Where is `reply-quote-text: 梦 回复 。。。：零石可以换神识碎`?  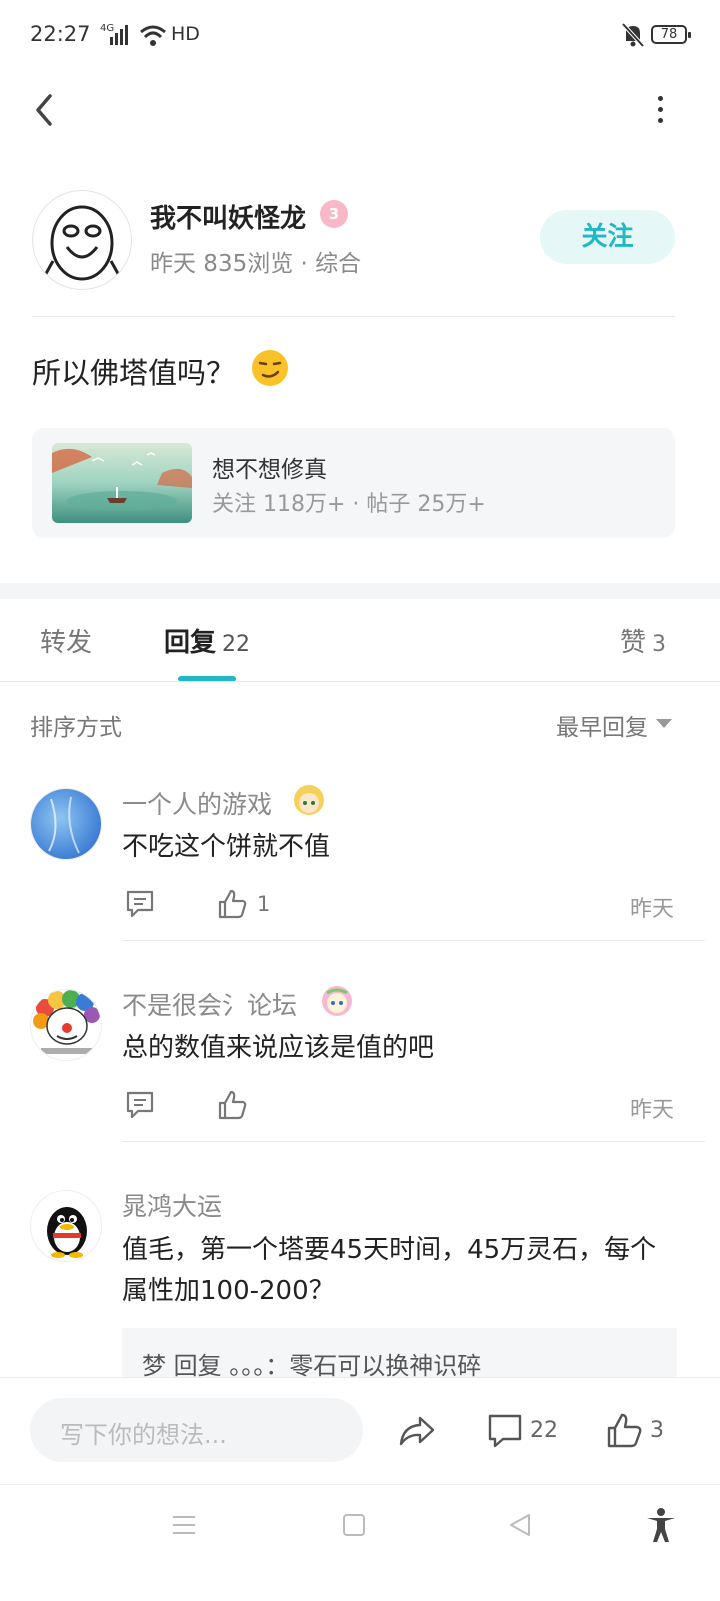 reply-quote-text: 梦 回复 。。。：零石可以换神识碎 is located at coordinates (312, 1366).